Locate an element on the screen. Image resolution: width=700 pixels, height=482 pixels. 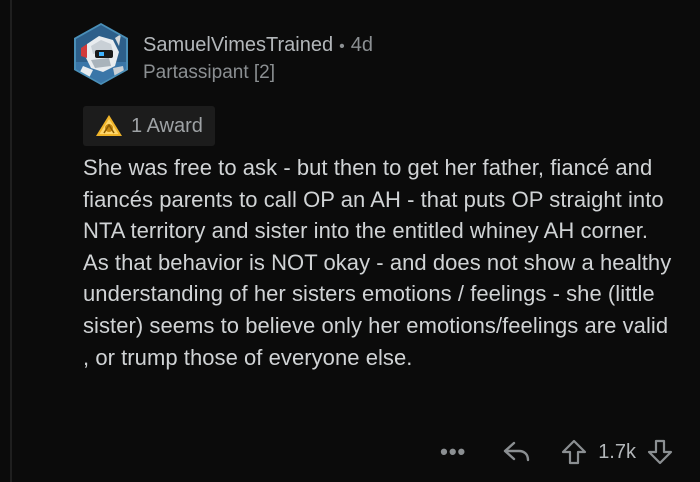
user-flair: Partassipant [2] is located at coordinates (209, 72).